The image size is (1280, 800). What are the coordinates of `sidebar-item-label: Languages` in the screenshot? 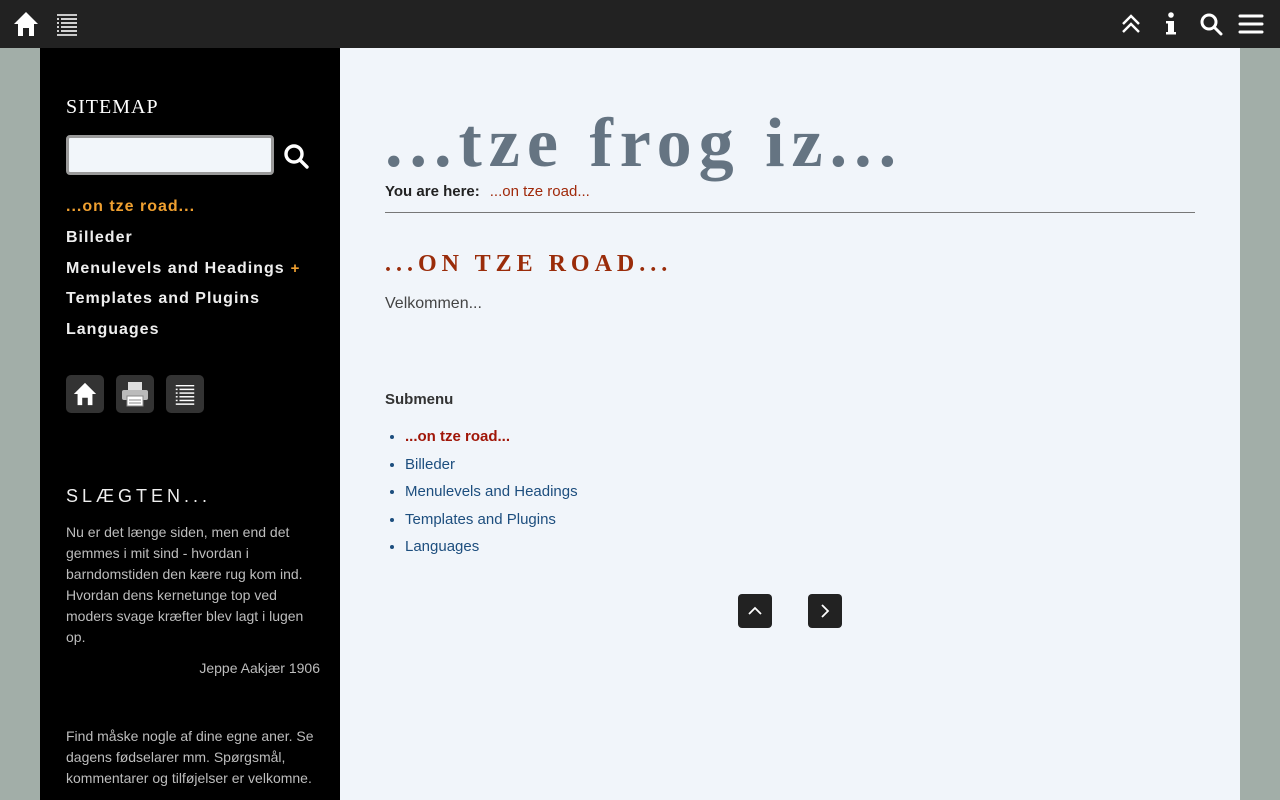 It's located at (113, 330).